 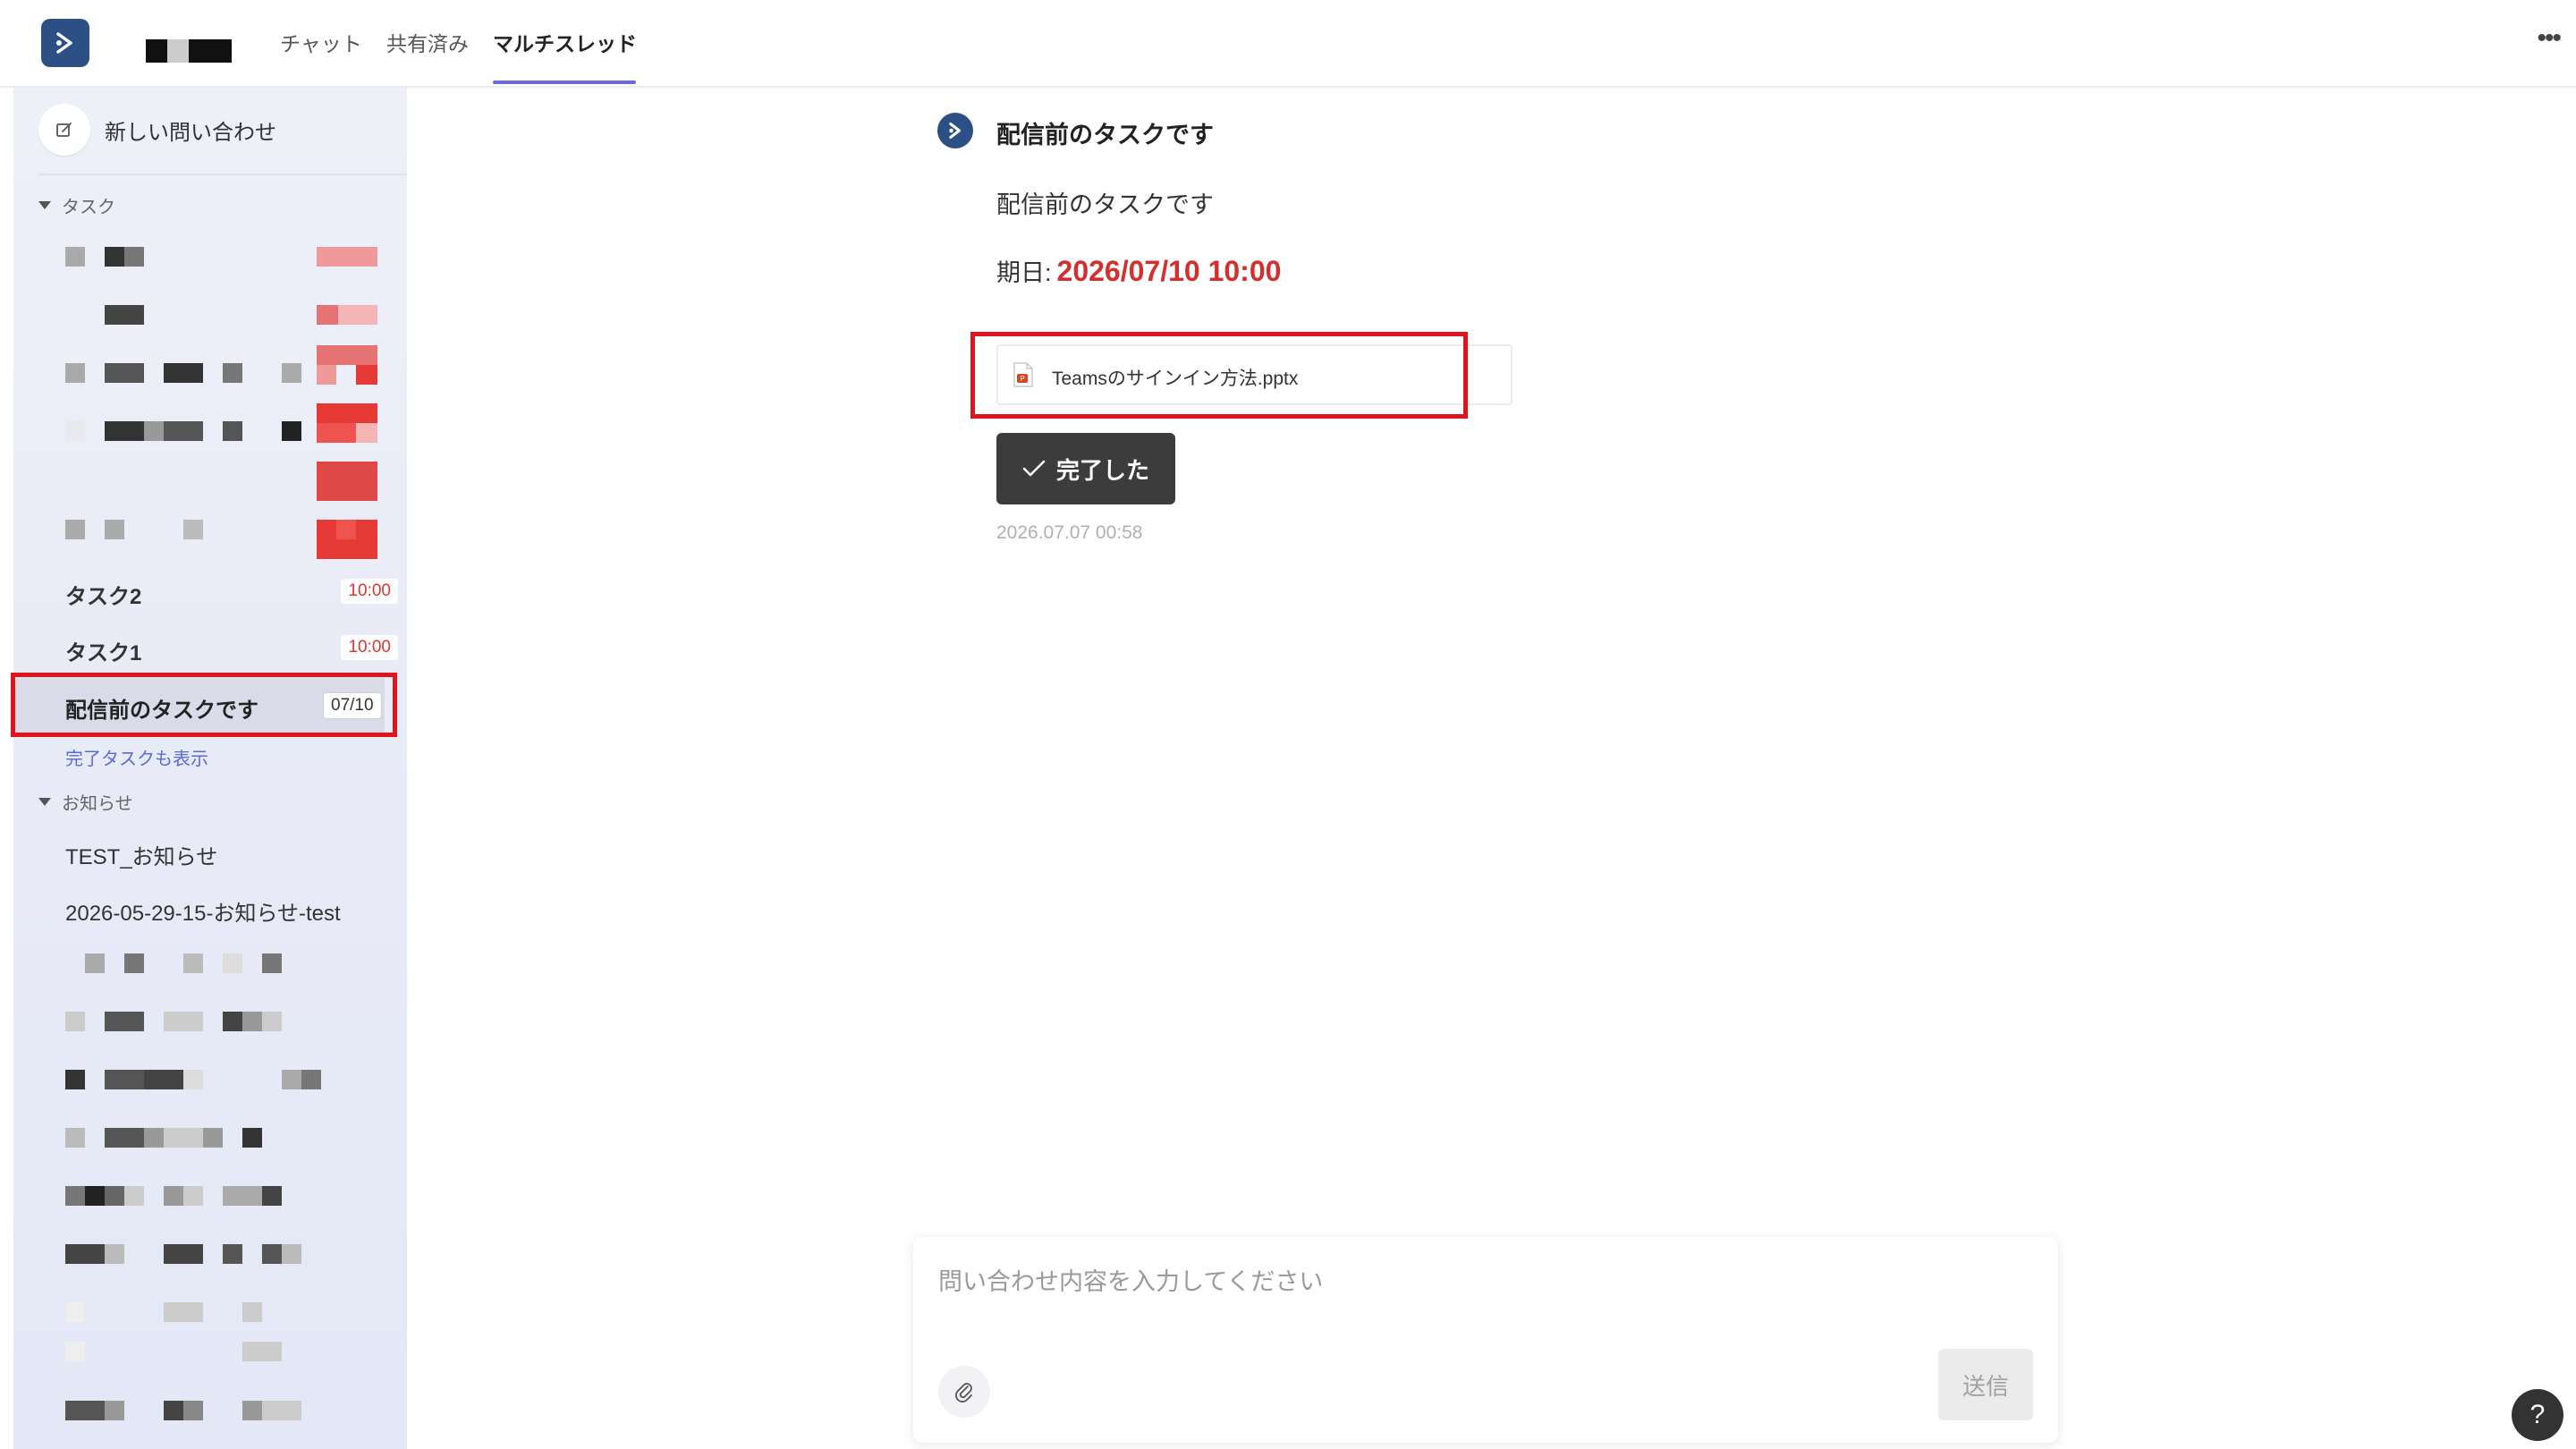 I want to click on tab-chat: チャット, so click(x=321, y=42).